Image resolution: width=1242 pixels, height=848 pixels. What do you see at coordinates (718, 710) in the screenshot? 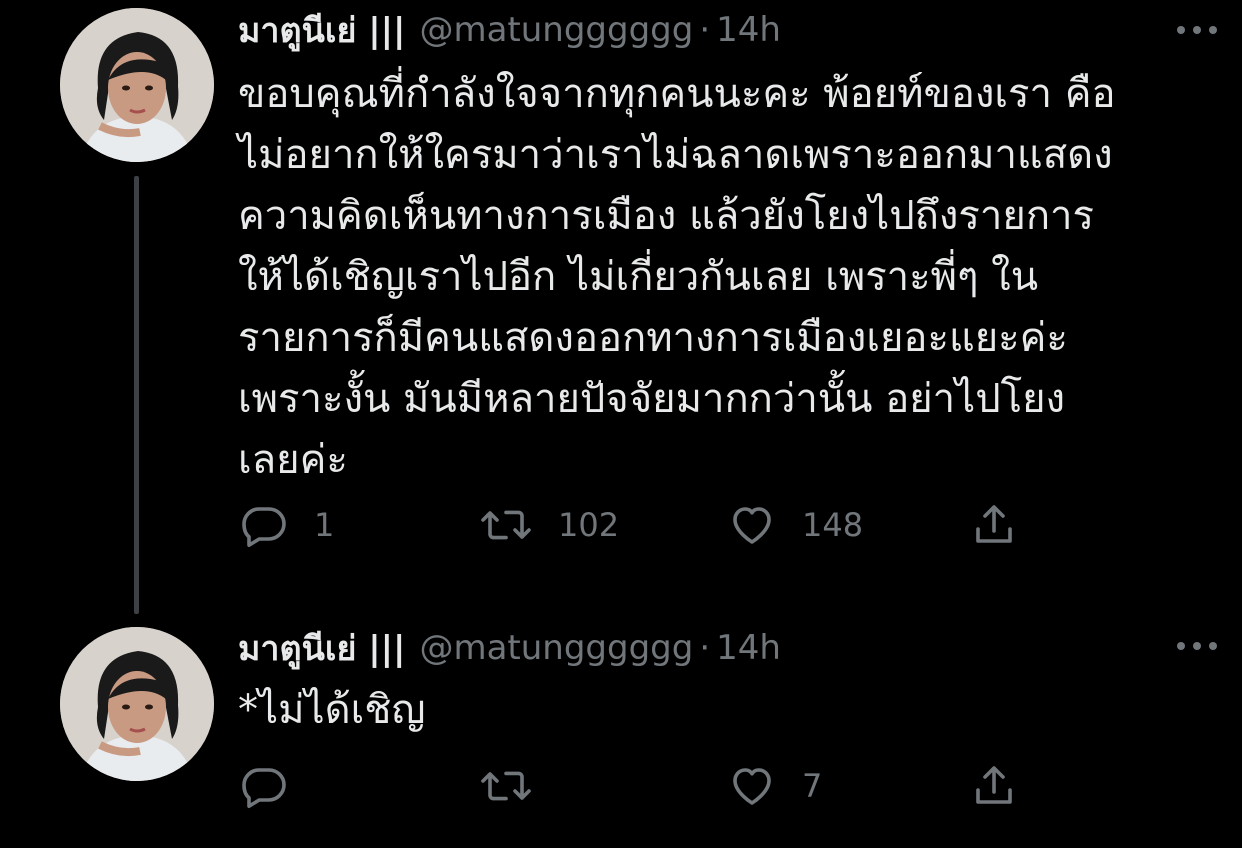
I see `tweet-text: *ไม่ได้เชิญ` at bounding box center [718, 710].